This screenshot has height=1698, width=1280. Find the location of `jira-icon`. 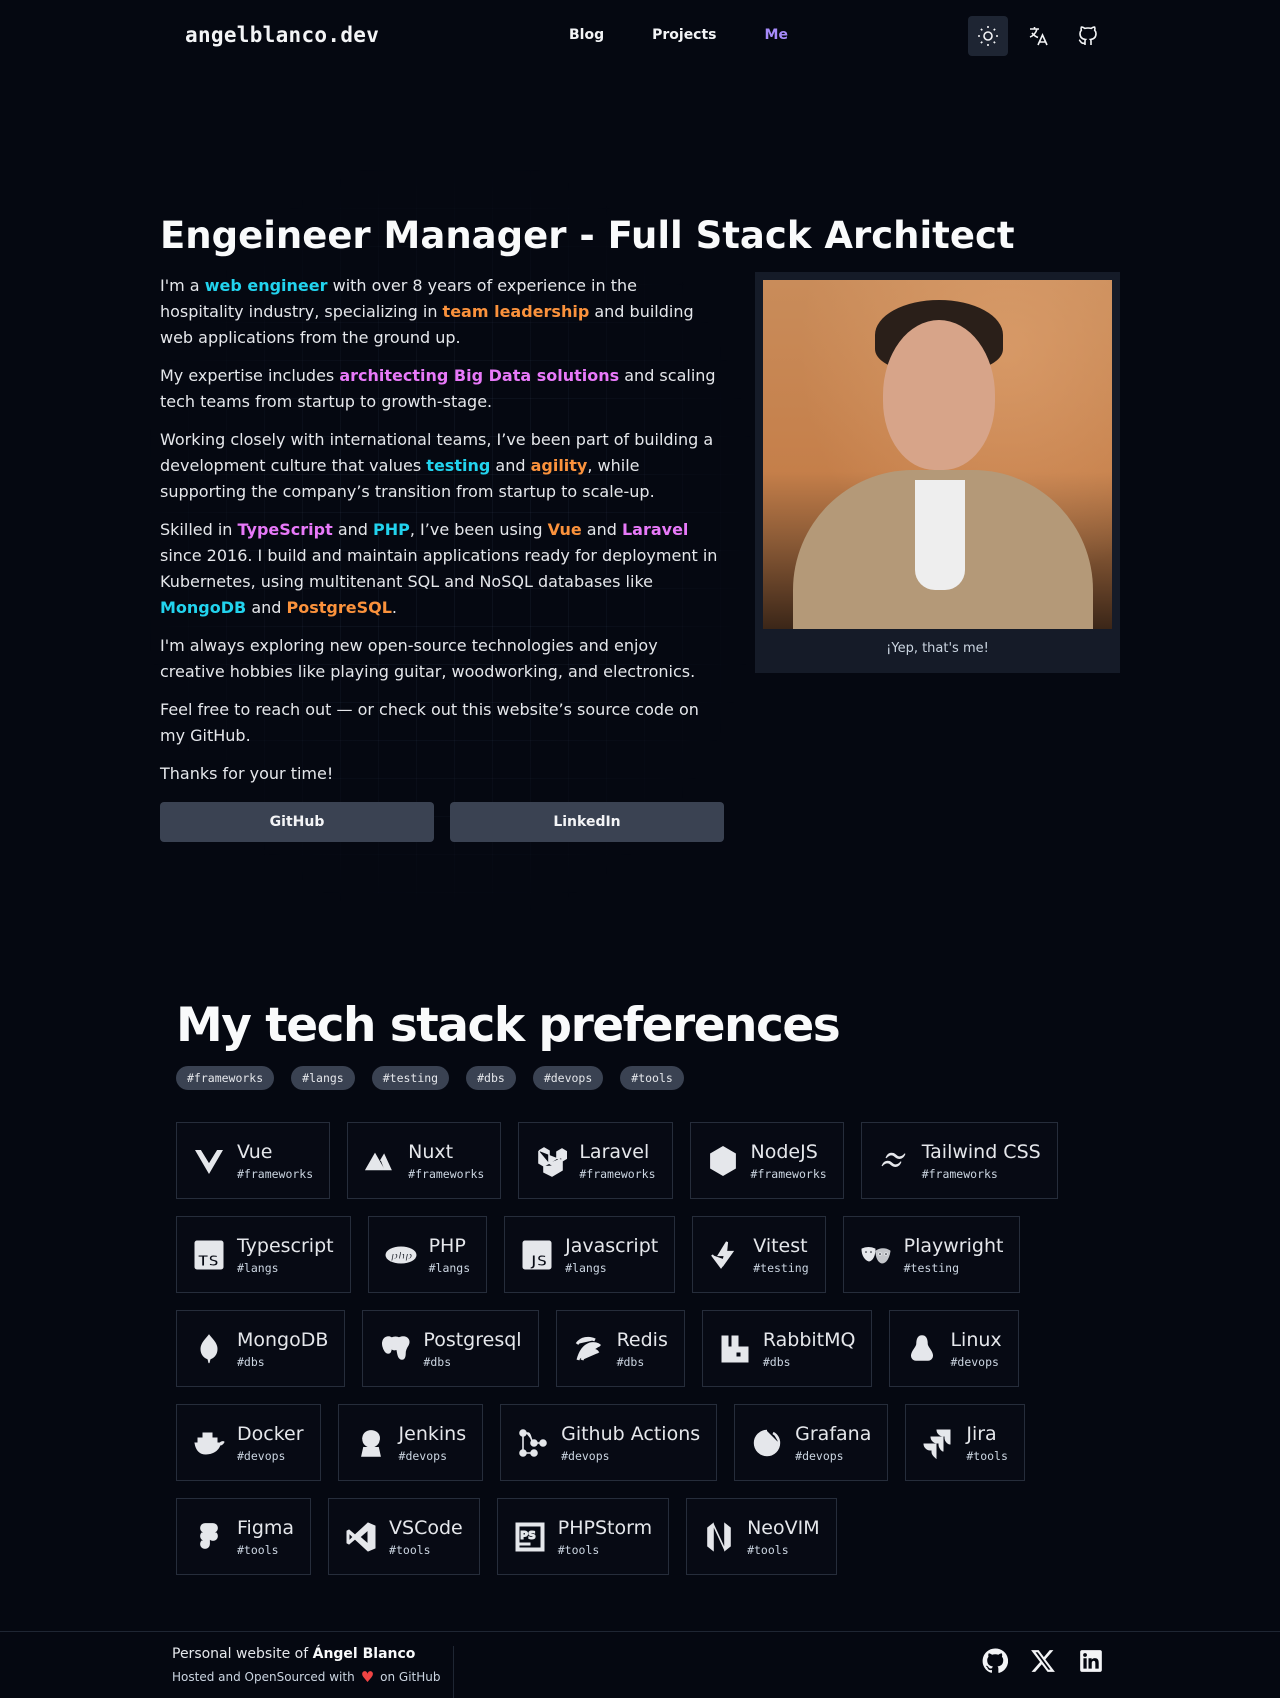

jira-icon is located at coordinates (938, 1443).